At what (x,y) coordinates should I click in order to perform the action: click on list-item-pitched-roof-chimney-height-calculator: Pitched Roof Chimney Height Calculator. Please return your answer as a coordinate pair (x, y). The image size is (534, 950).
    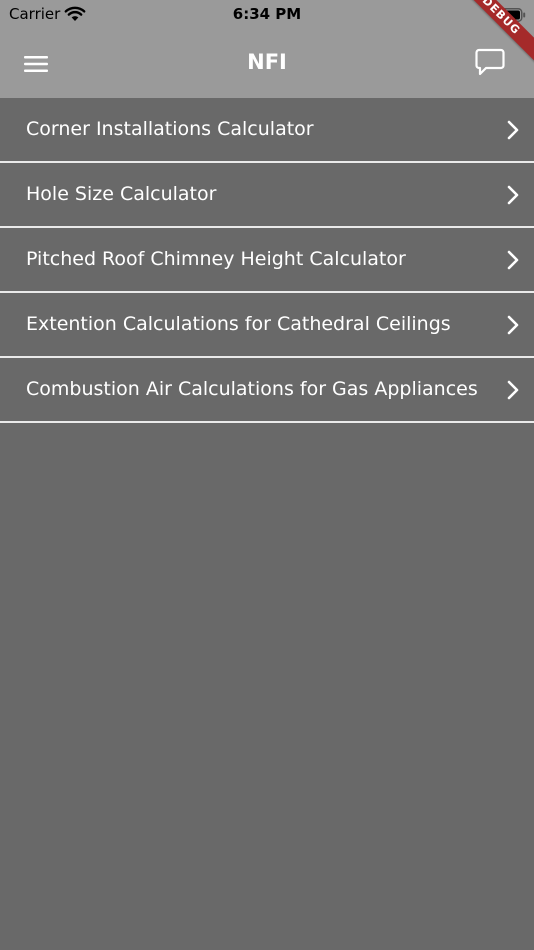
    Looking at the image, I should click on (267, 260).